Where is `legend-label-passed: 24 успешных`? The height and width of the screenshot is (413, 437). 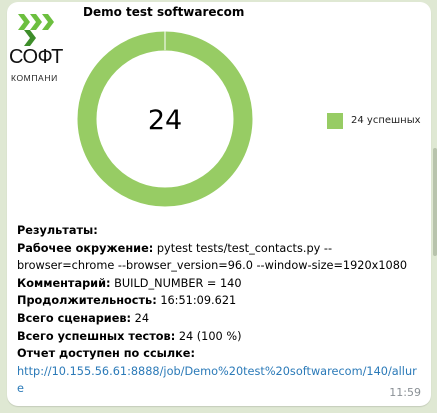
legend-label-passed: 24 успешных is located at coordinates (386, 120).